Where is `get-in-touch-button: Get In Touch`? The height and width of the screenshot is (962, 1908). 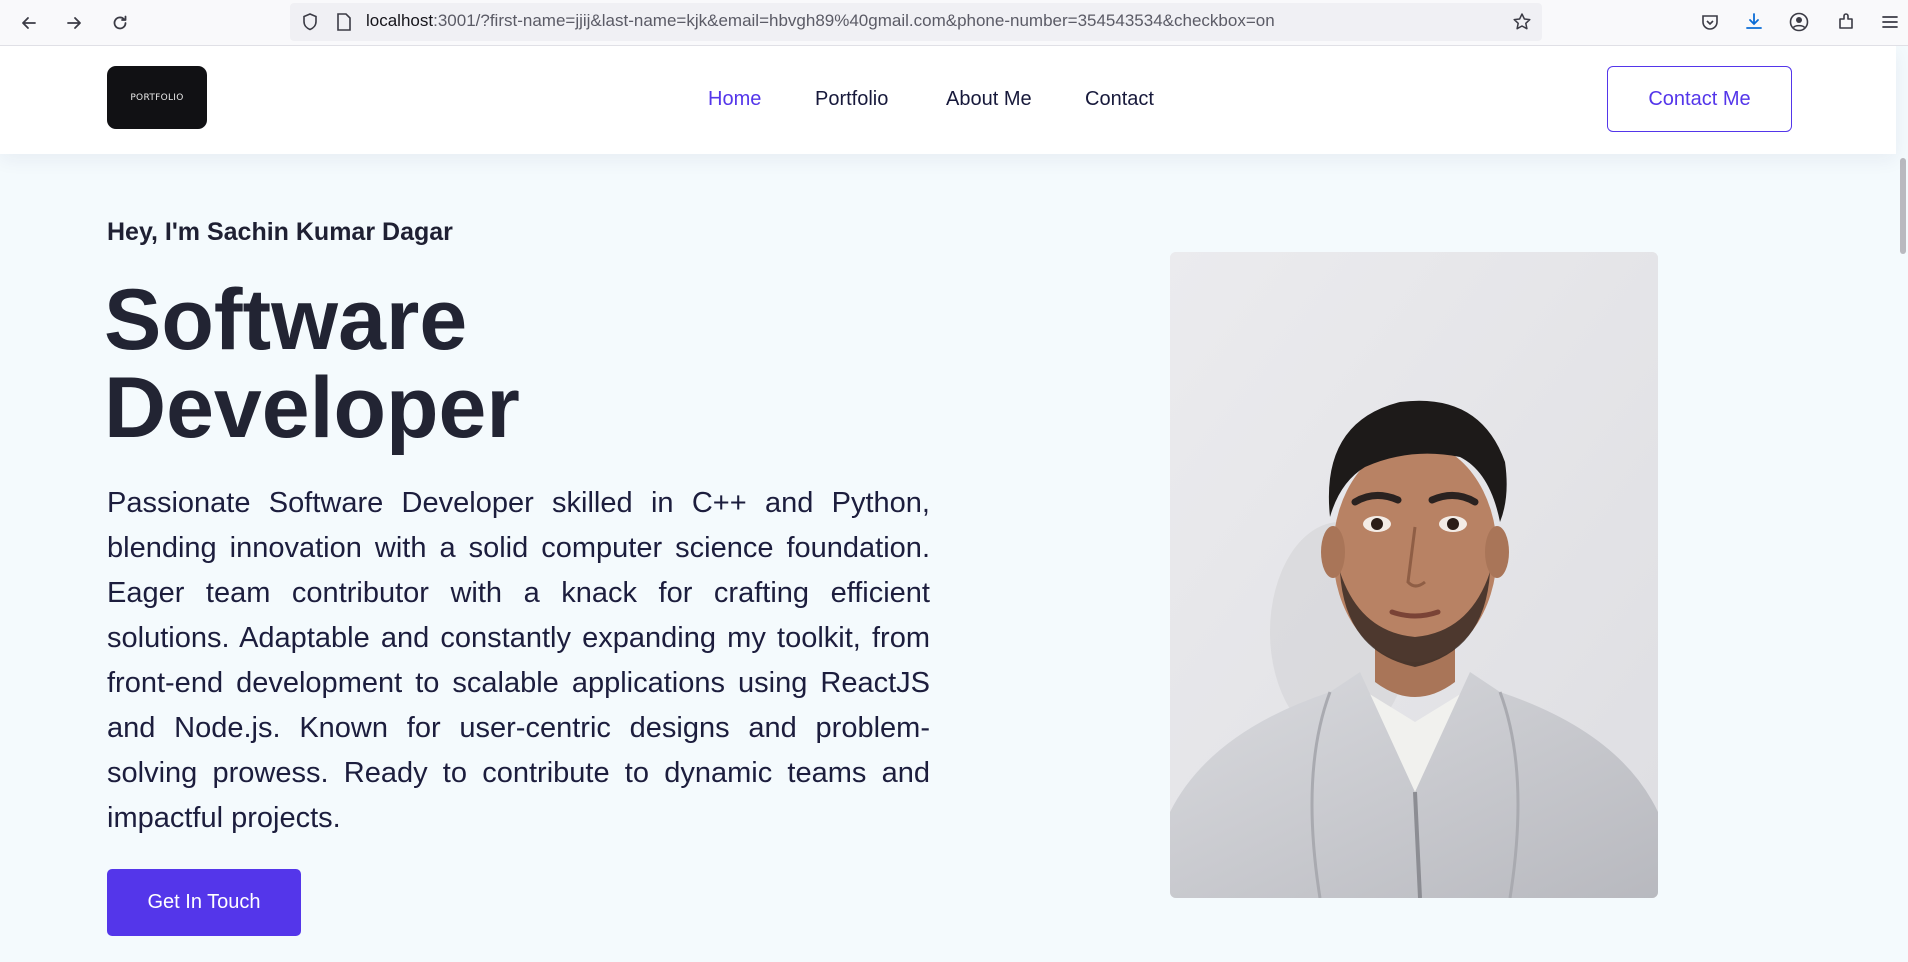
get-in-touch-button: Get In Touch is located at coordinates (204, 902).